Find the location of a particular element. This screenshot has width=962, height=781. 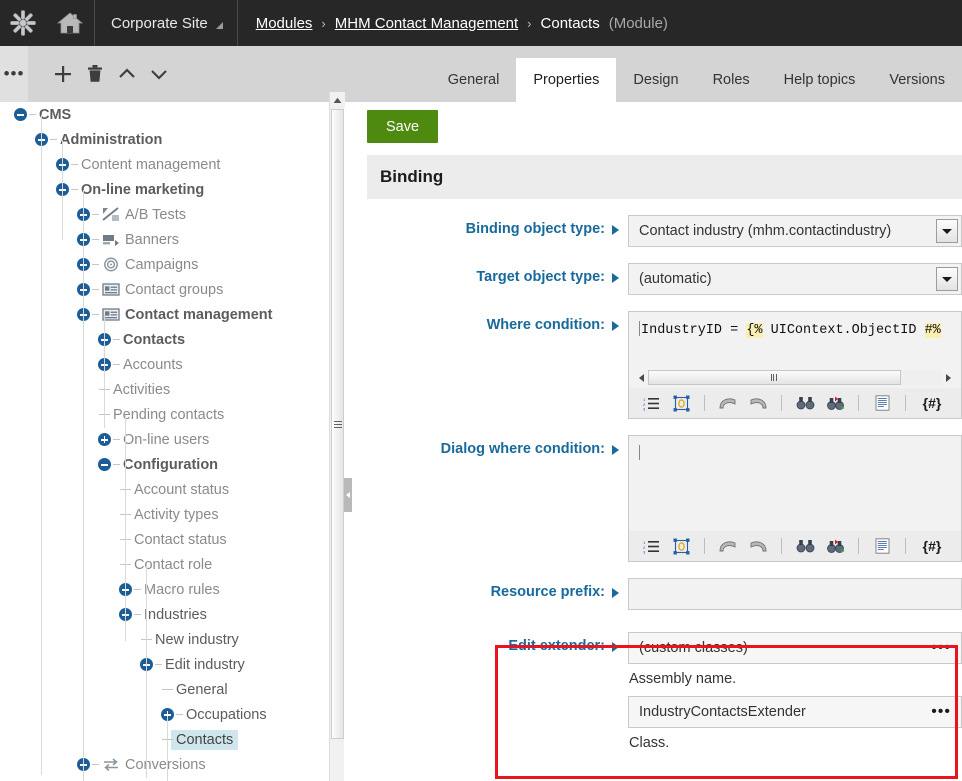

tree-node-a-b-tests: A/B Tests is located at coordinates (165, 214).